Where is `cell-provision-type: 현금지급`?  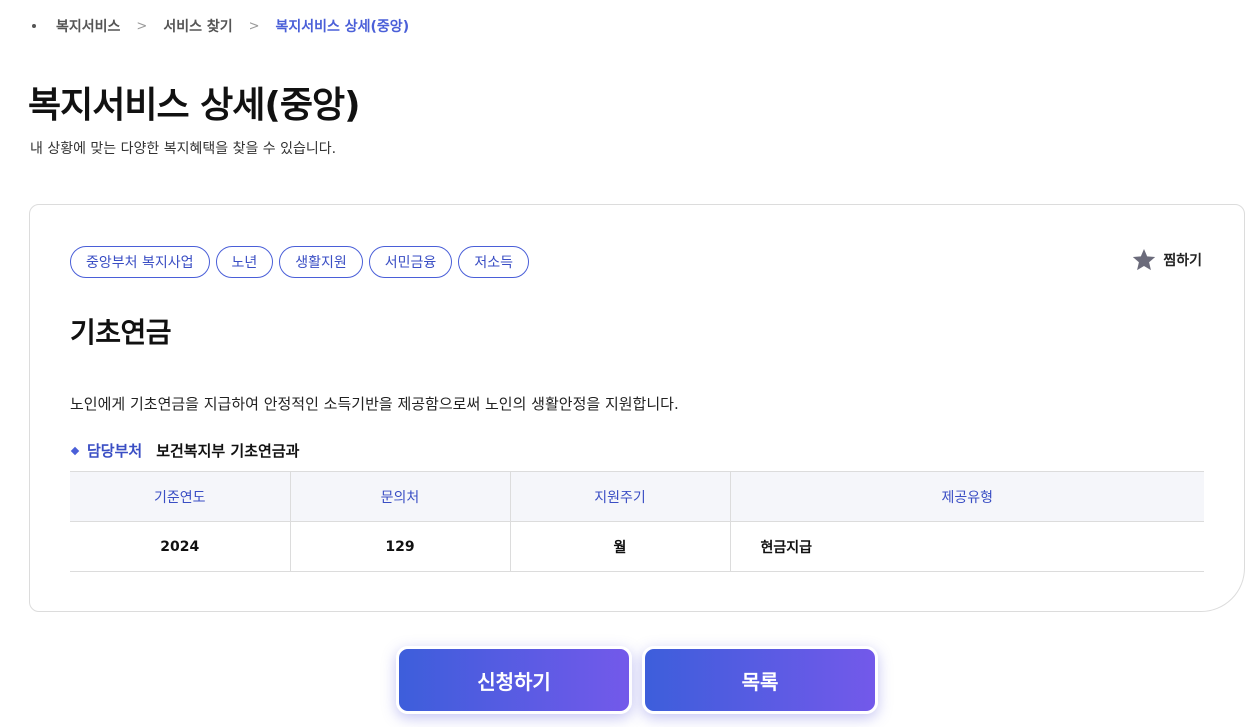
cell-provision-type: 현금지급 is located at coordinates (967, 546).